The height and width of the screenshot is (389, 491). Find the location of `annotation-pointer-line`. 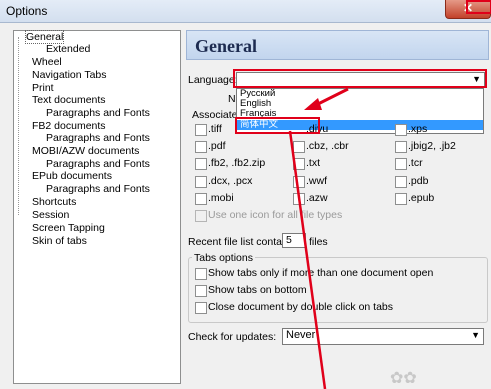

annotation-pointer-line is located at coordinates (307, 259).